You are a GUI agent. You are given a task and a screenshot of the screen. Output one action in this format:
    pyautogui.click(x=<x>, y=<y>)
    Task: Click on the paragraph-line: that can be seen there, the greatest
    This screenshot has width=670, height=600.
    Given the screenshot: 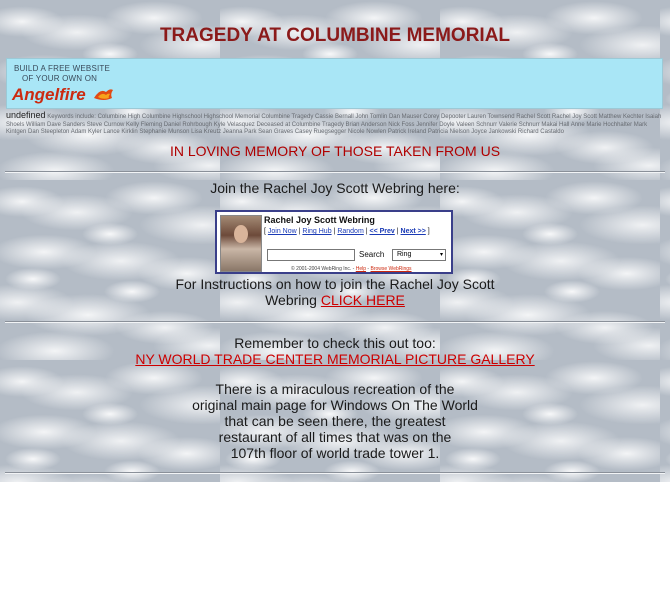 What is the action you would take?
    pyautogui.click(x=335, y=421)
    